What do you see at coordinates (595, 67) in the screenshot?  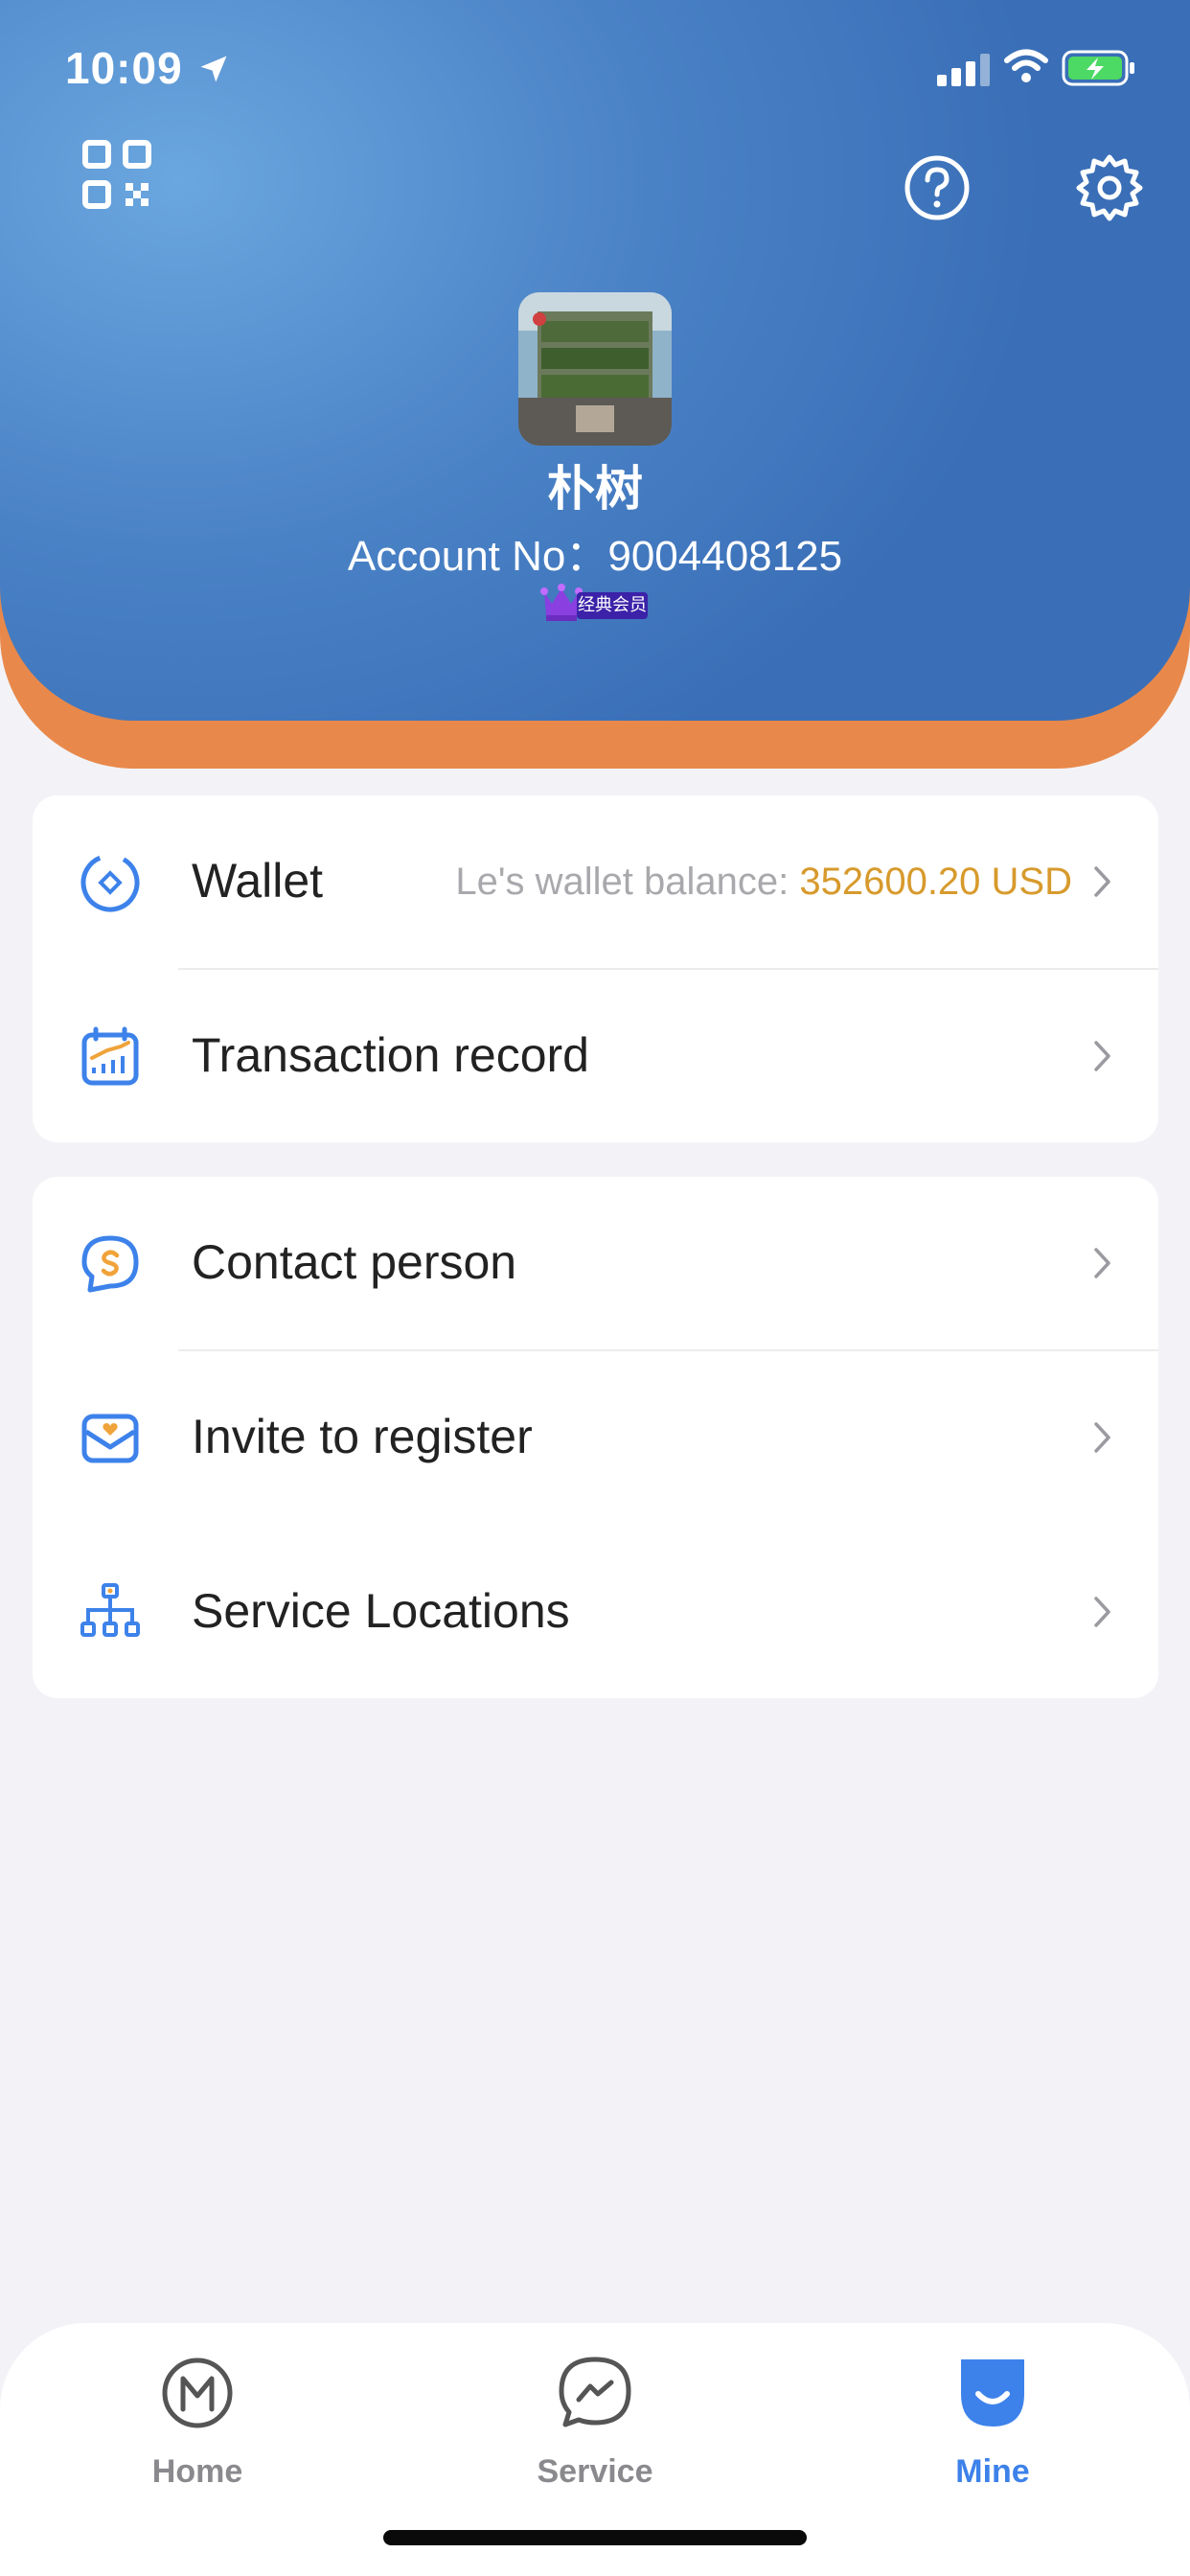 I see `status-bar: 10:09` at bounding box center [595, 67].